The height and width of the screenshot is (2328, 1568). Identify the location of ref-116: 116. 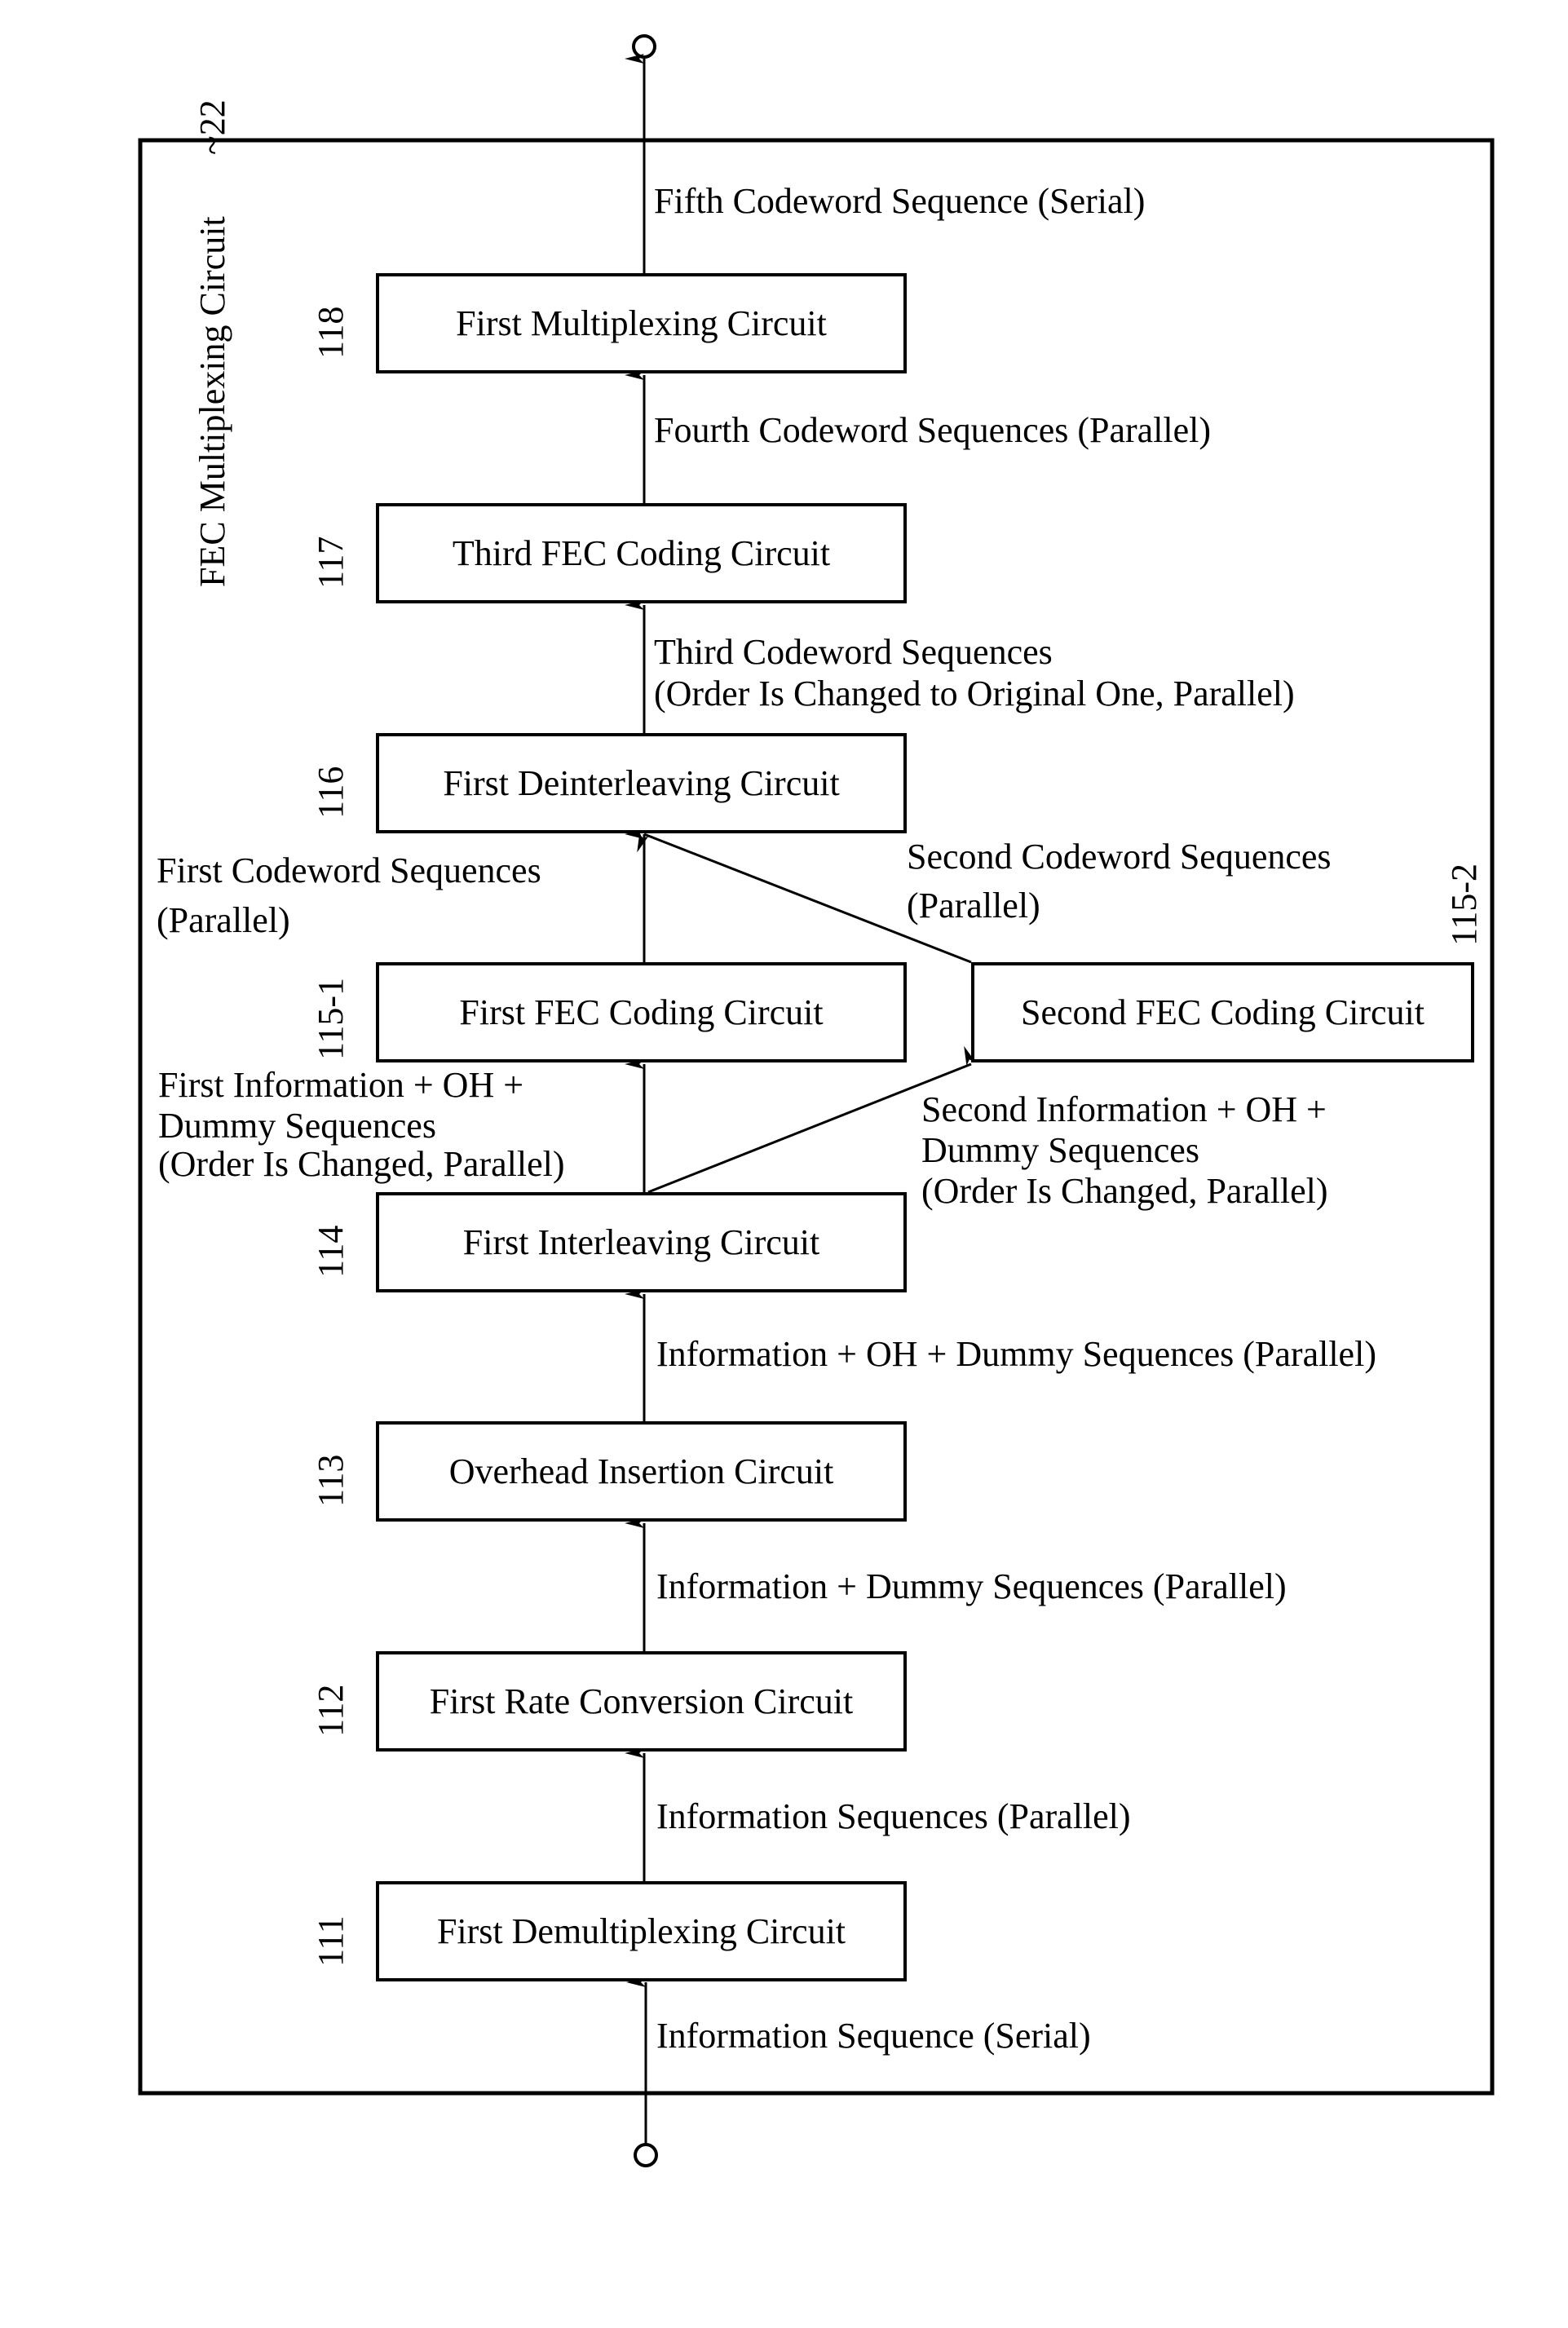
(331, 793).